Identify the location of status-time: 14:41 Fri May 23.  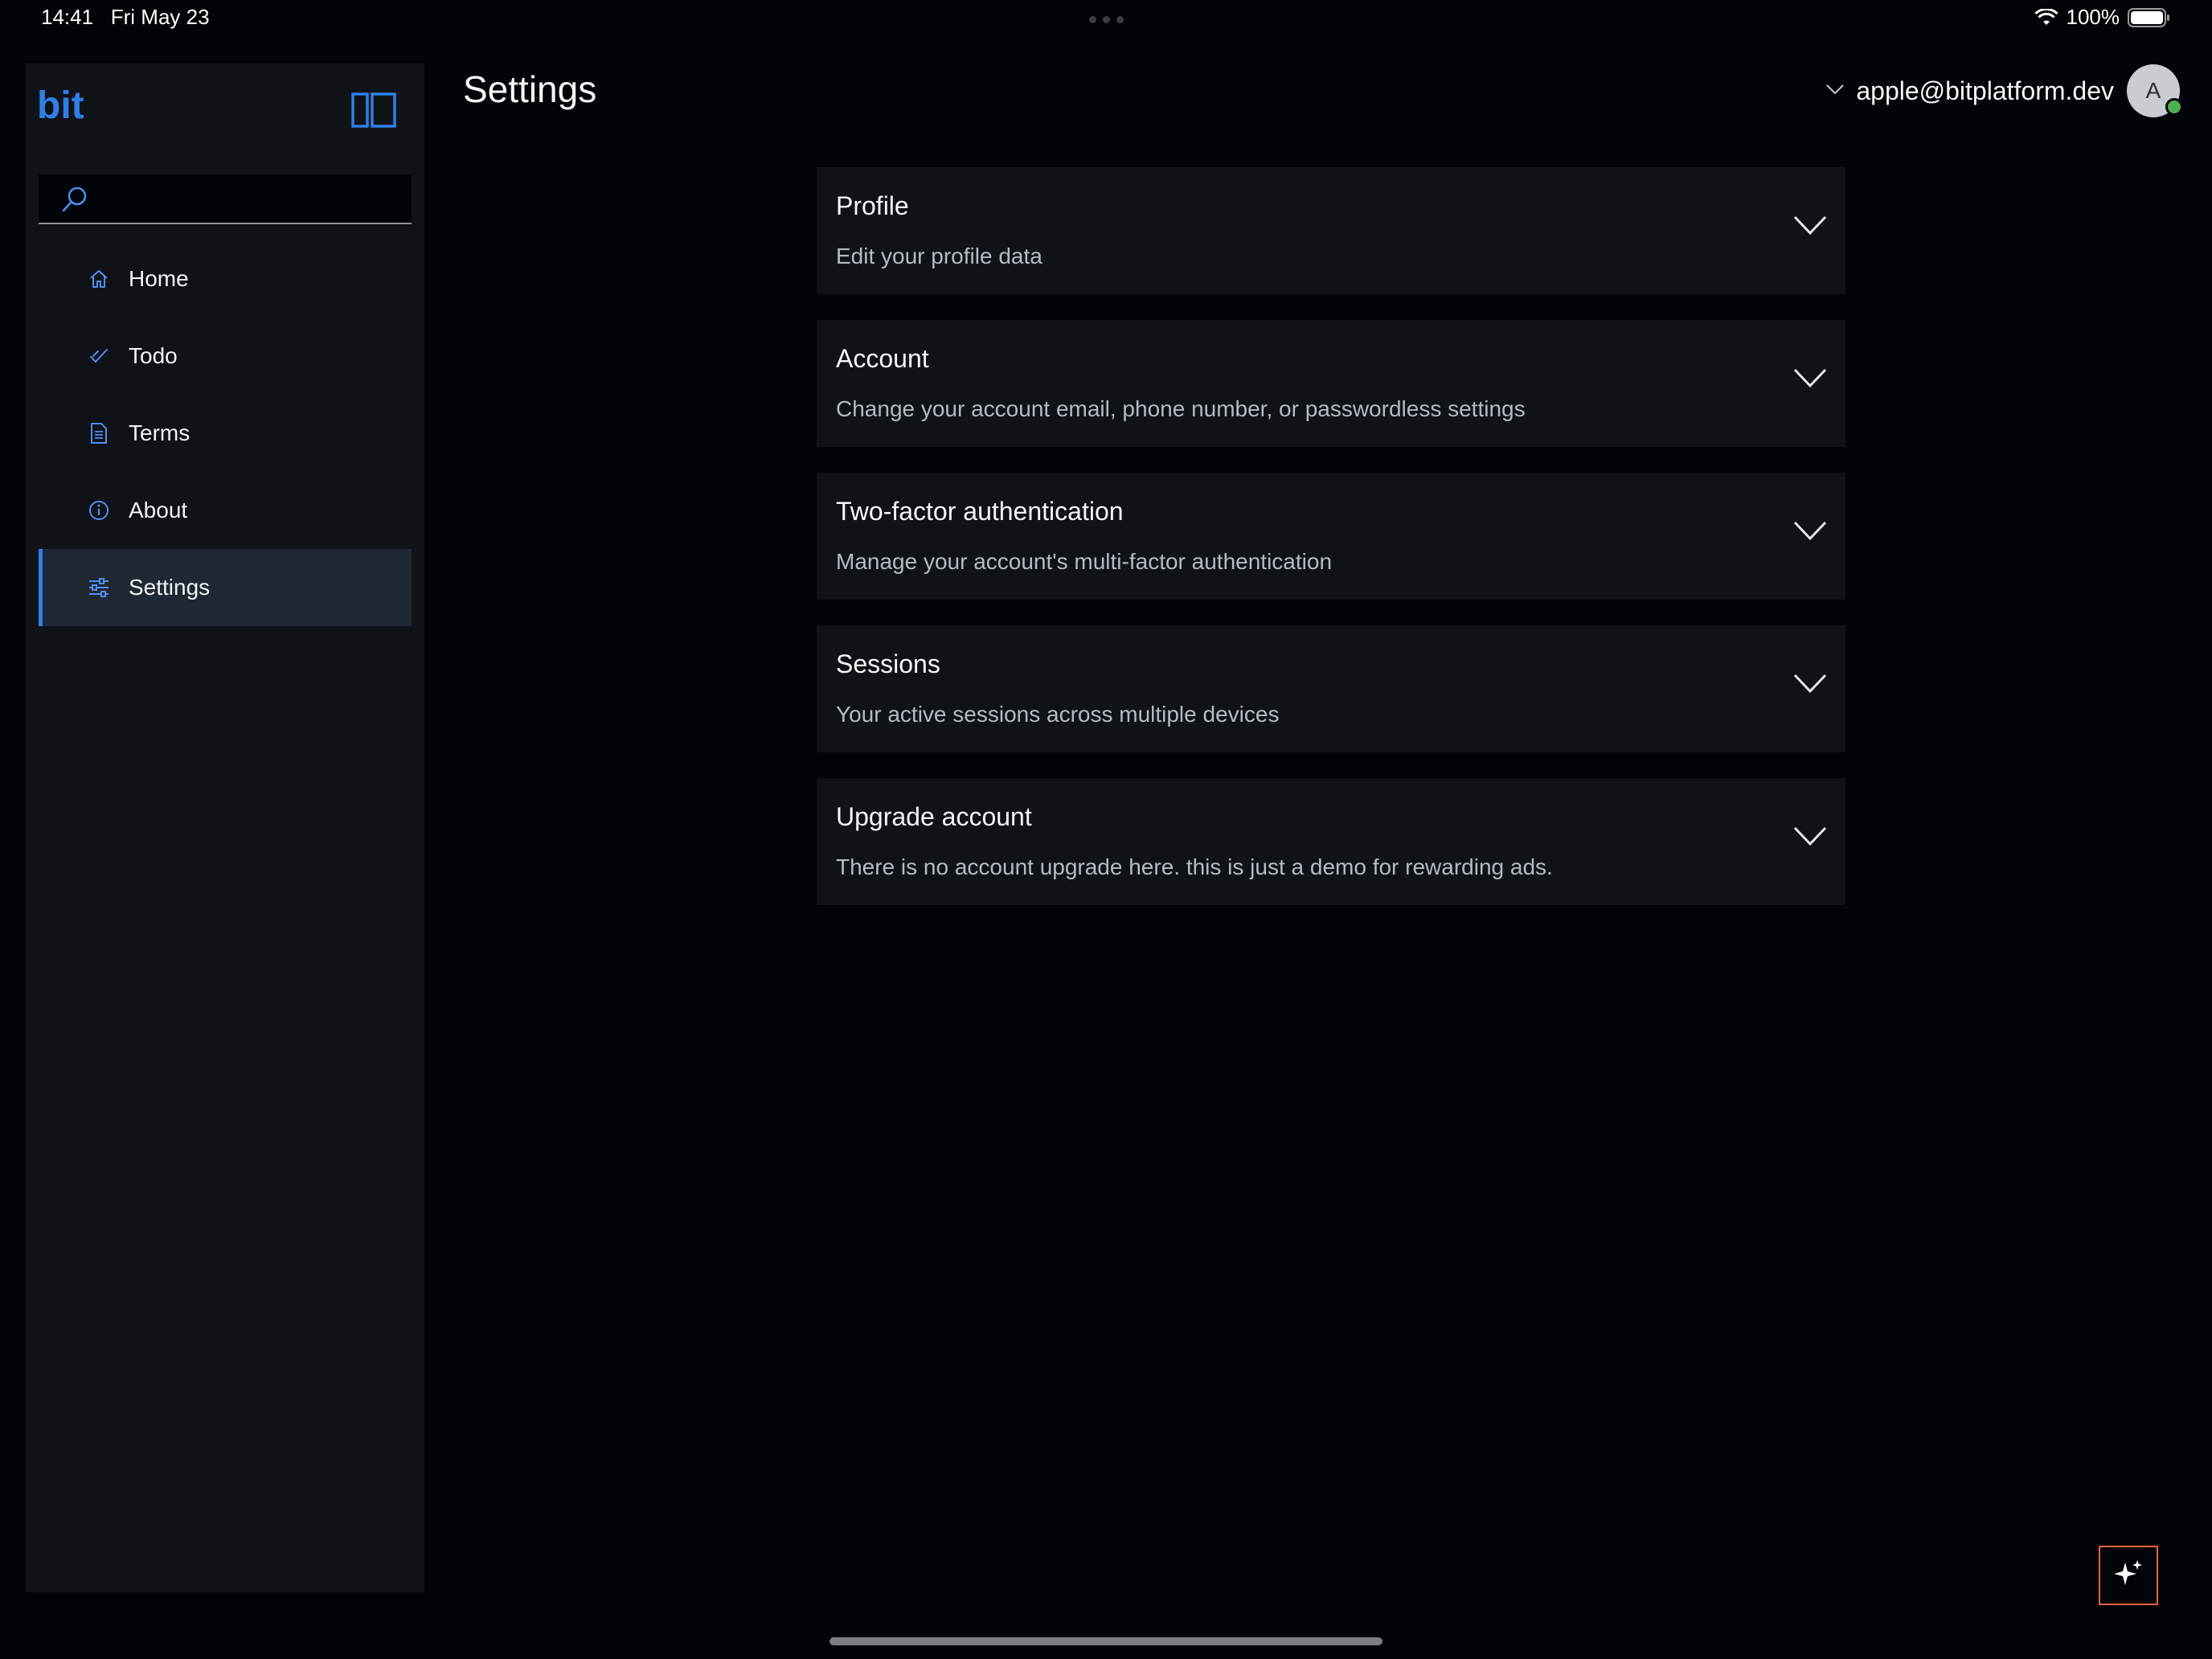
(125, 17).